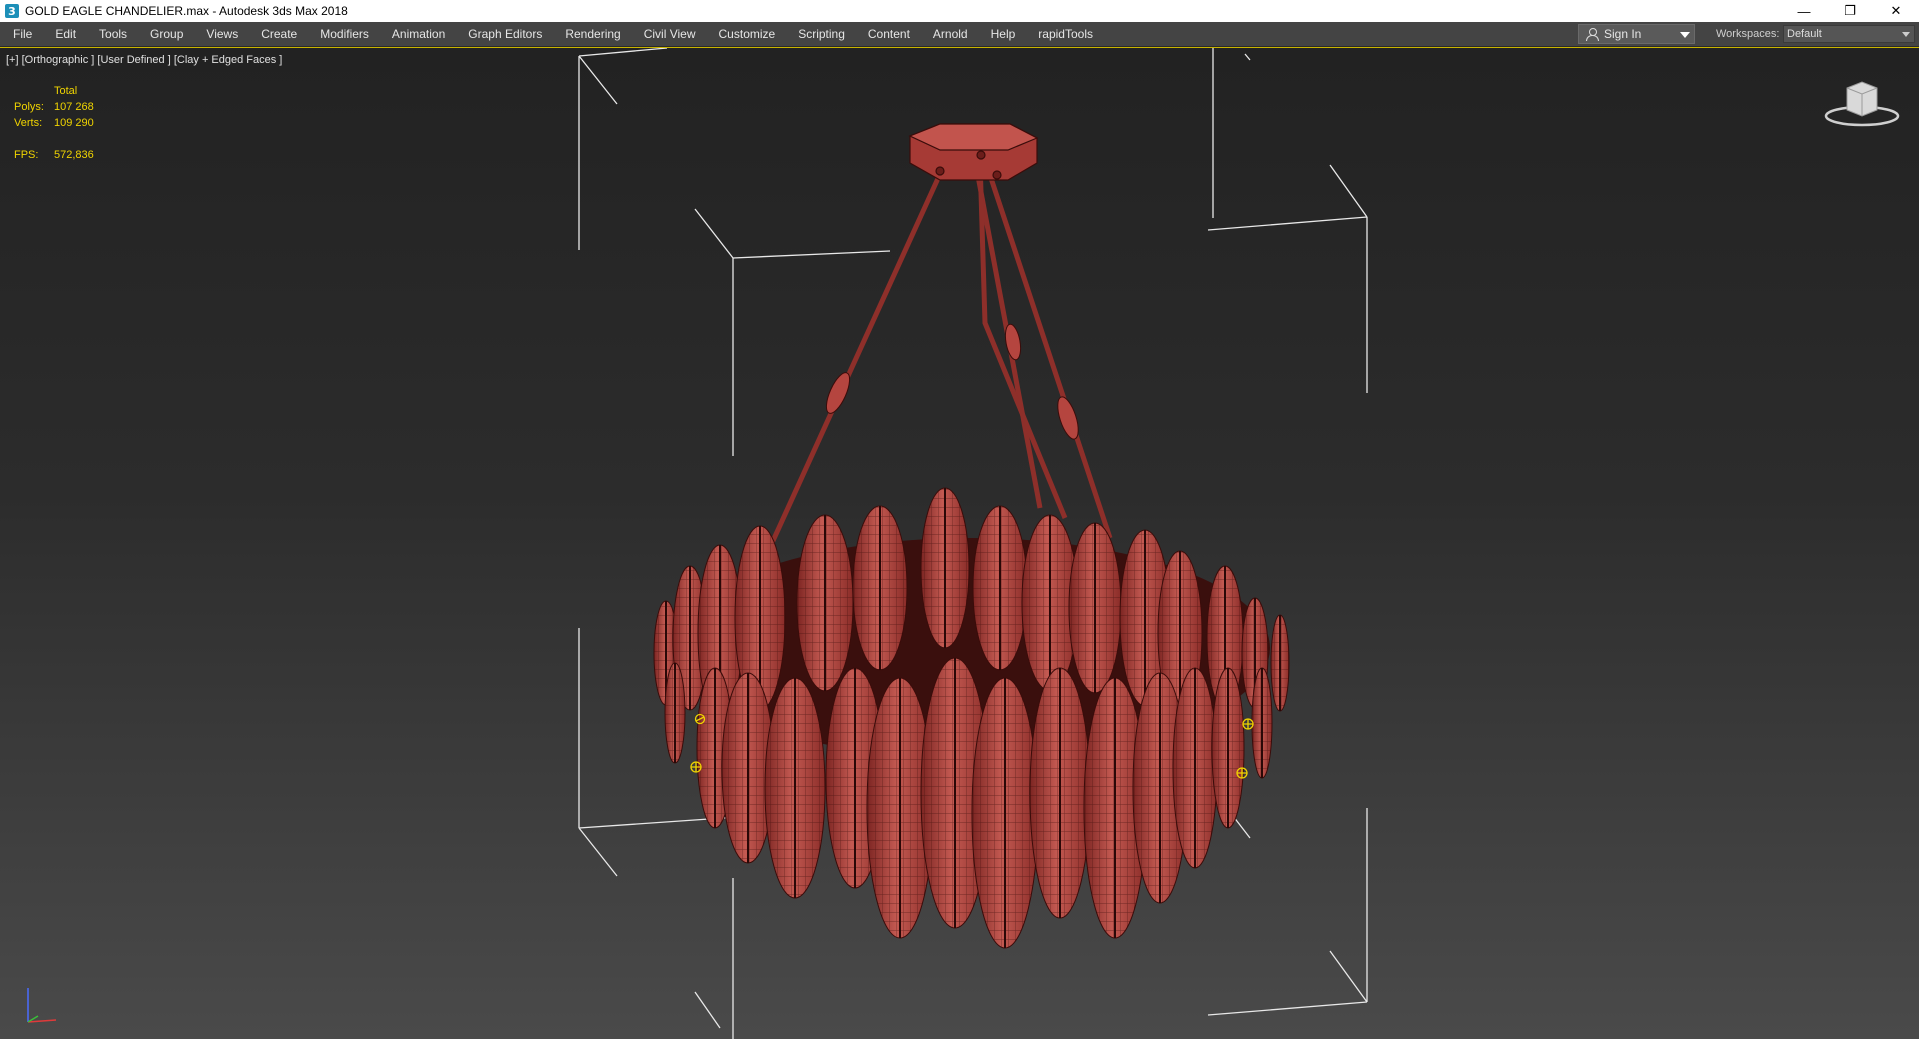 This screenshot has width=1919, height=1039. What do you see at coordinates (12, 11) in the screenshot?
I see `3dsmax-app-icon: 3` at bounding box center [12, 11].